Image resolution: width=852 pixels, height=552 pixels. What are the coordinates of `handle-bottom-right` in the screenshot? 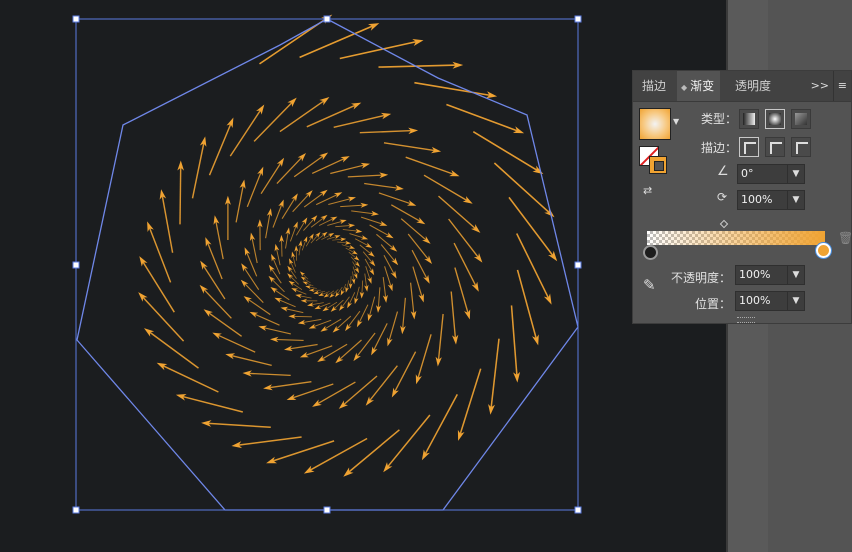 It's located at (578, 510).